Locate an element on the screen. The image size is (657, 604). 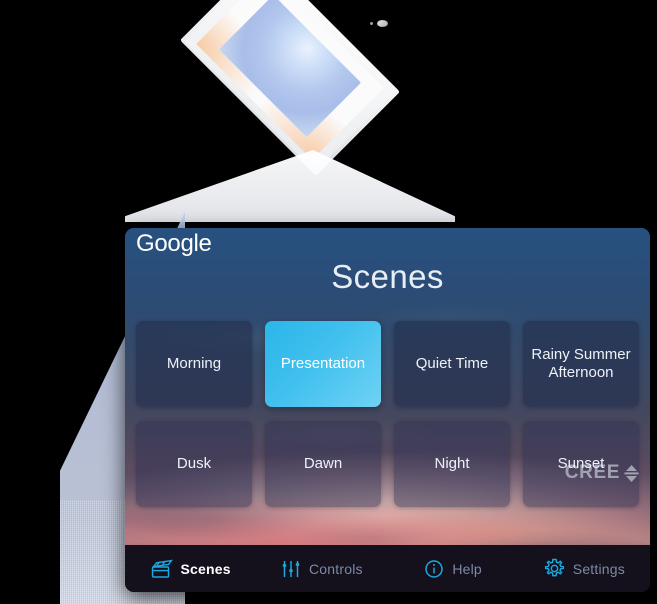
scene-tile-sunset: Sunset is located at coordinates (581, 464).